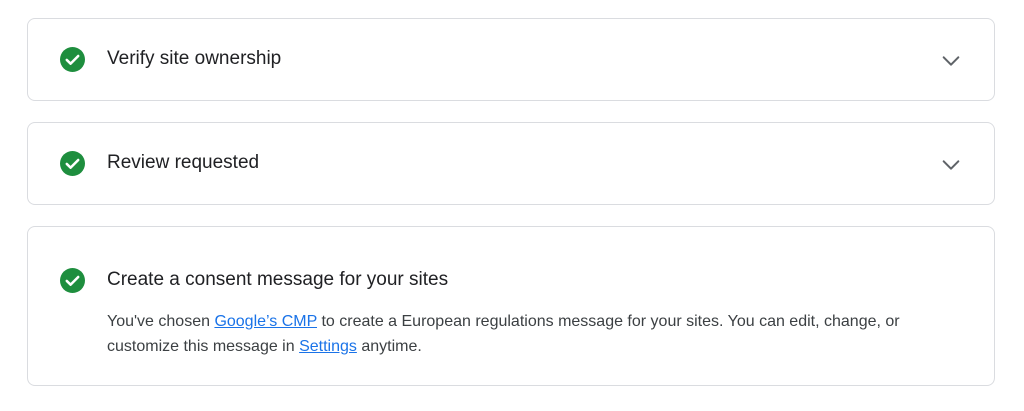  Describe the element at coordinates (265, 321) in the screenshot. I see `google-cmp-link: Google’s CMP` at that location.